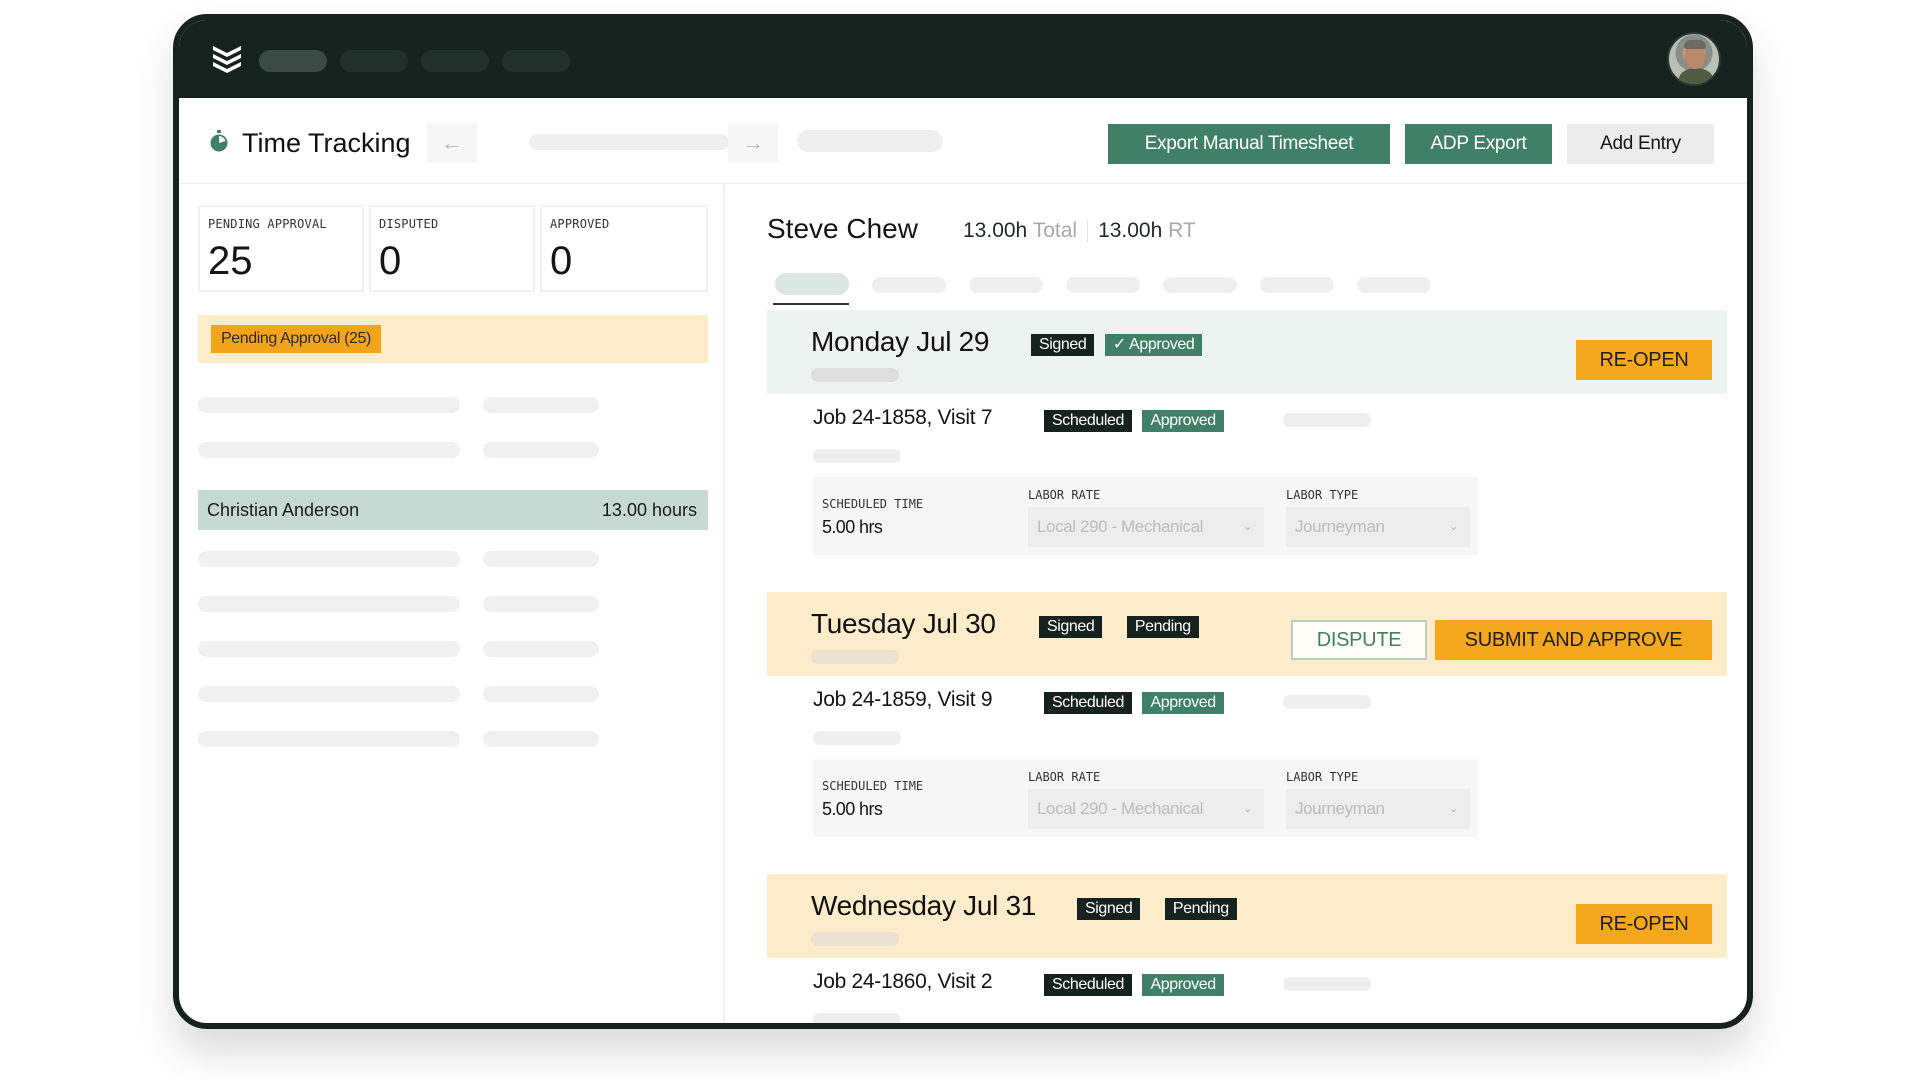 Image resolution: width=1920 pixels, height=1080 pixels. I want to click on stacked-chevrons-logo-icon, so click(227, 58).